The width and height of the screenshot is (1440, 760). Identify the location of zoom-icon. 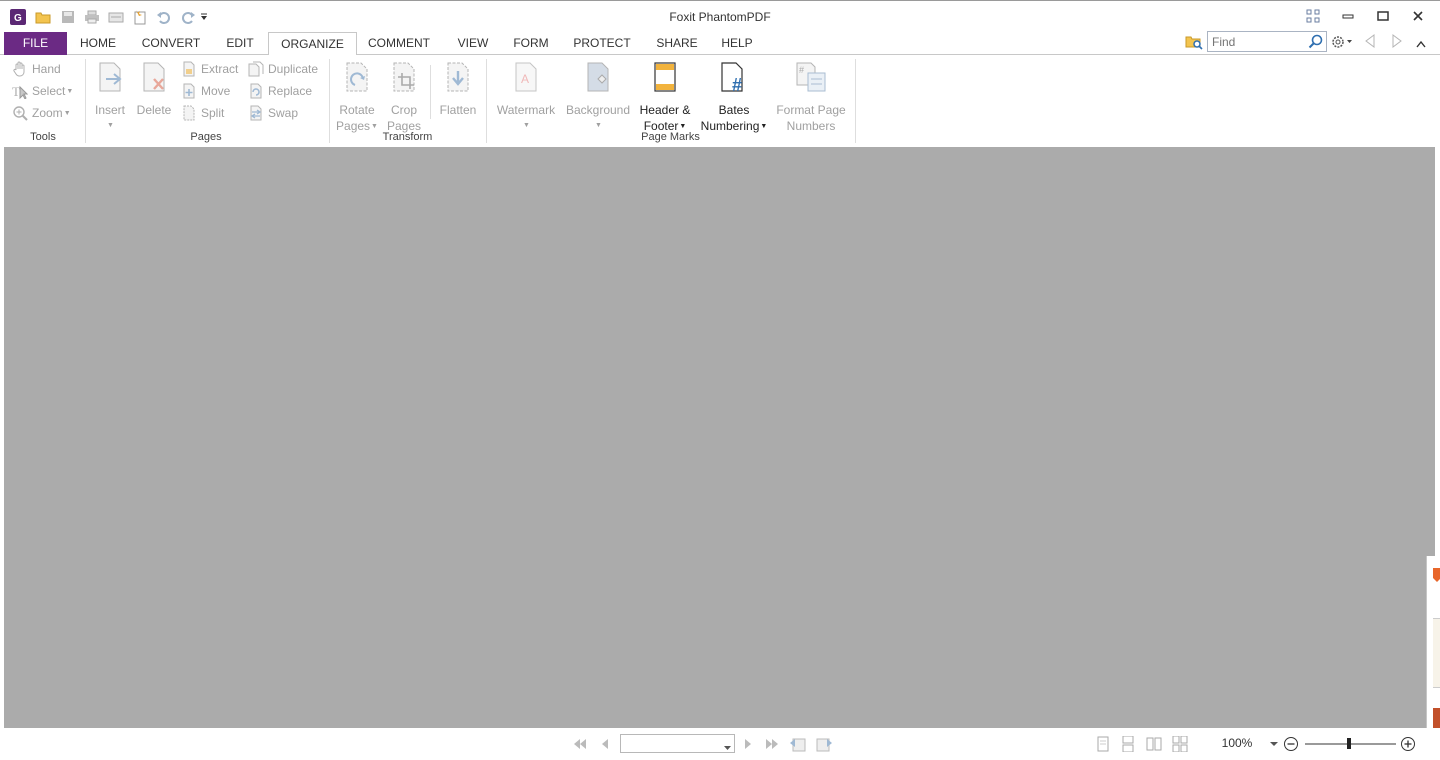
(20, 113).